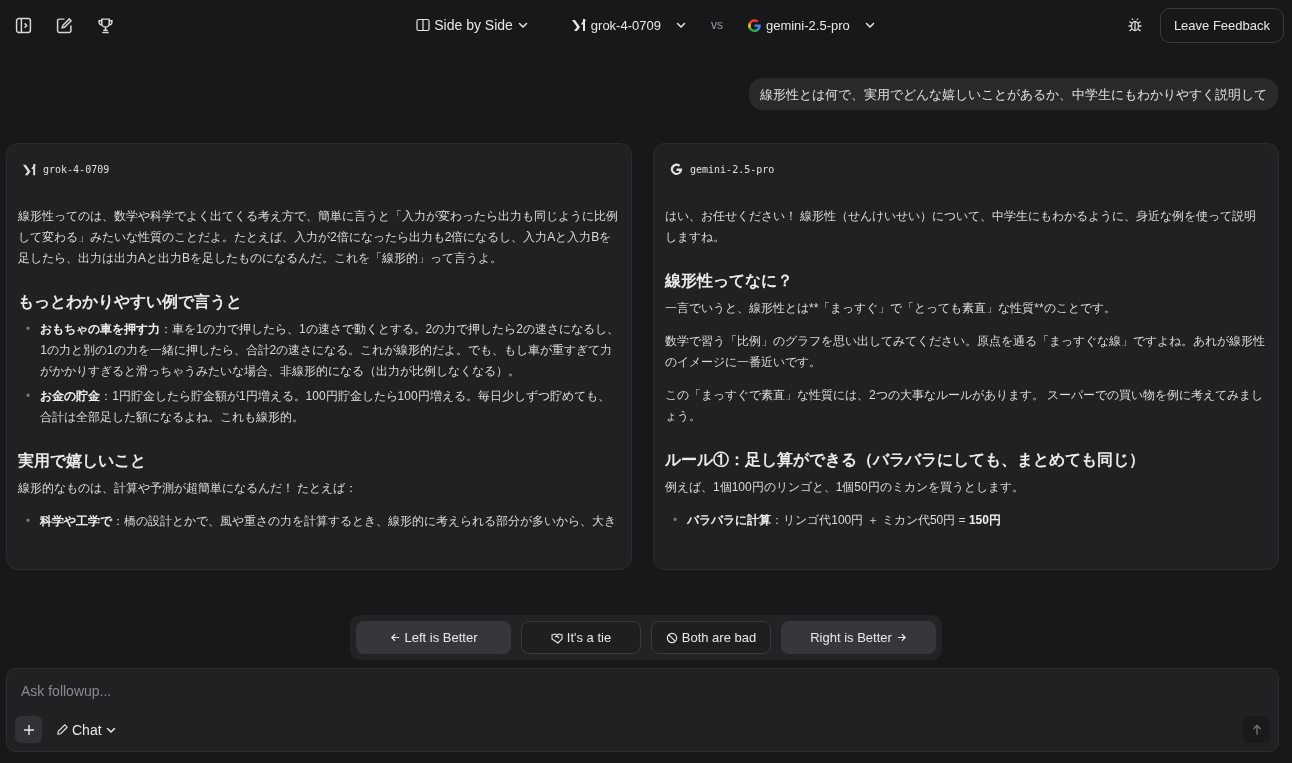  I want to click on model-dropdown: grok-4-0709, so click(628, 25).